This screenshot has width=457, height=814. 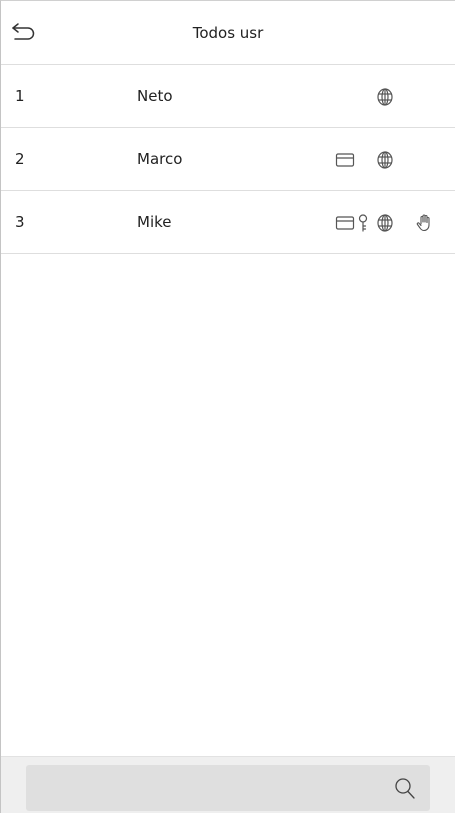 I want to click on header-bar: Todos usr, so click(x=228, y=33).